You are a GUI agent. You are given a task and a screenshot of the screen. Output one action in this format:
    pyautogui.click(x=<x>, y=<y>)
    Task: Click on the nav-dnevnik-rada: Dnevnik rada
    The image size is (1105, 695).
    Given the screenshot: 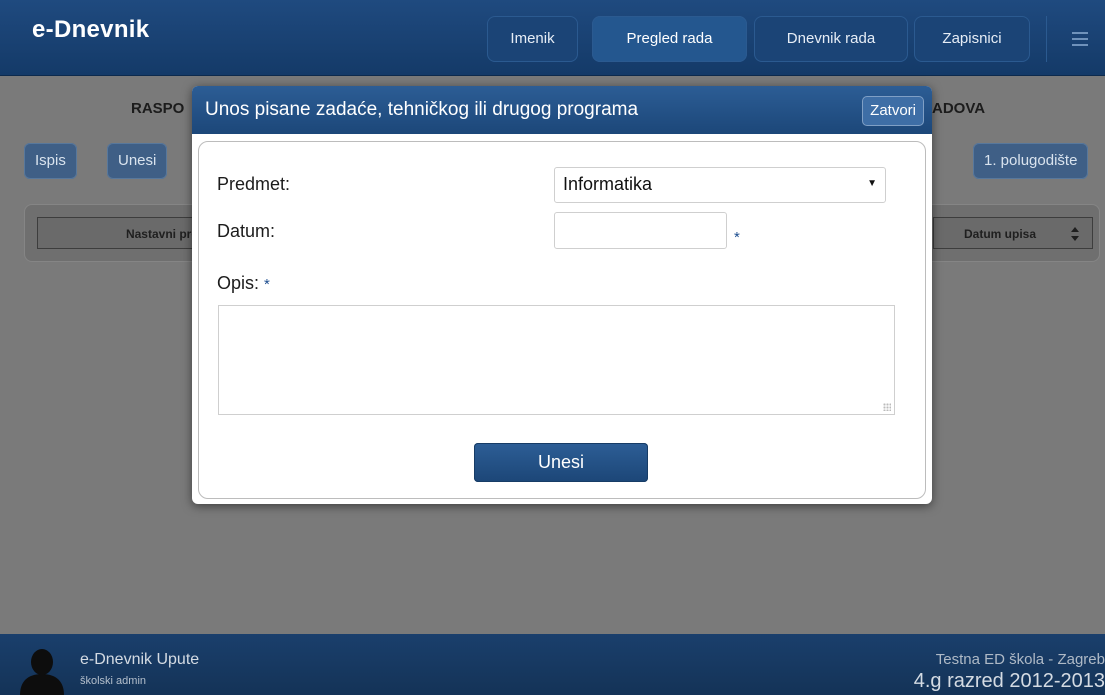 What is the action you would take?
    pyautogui.click(x=831, y=39)
    